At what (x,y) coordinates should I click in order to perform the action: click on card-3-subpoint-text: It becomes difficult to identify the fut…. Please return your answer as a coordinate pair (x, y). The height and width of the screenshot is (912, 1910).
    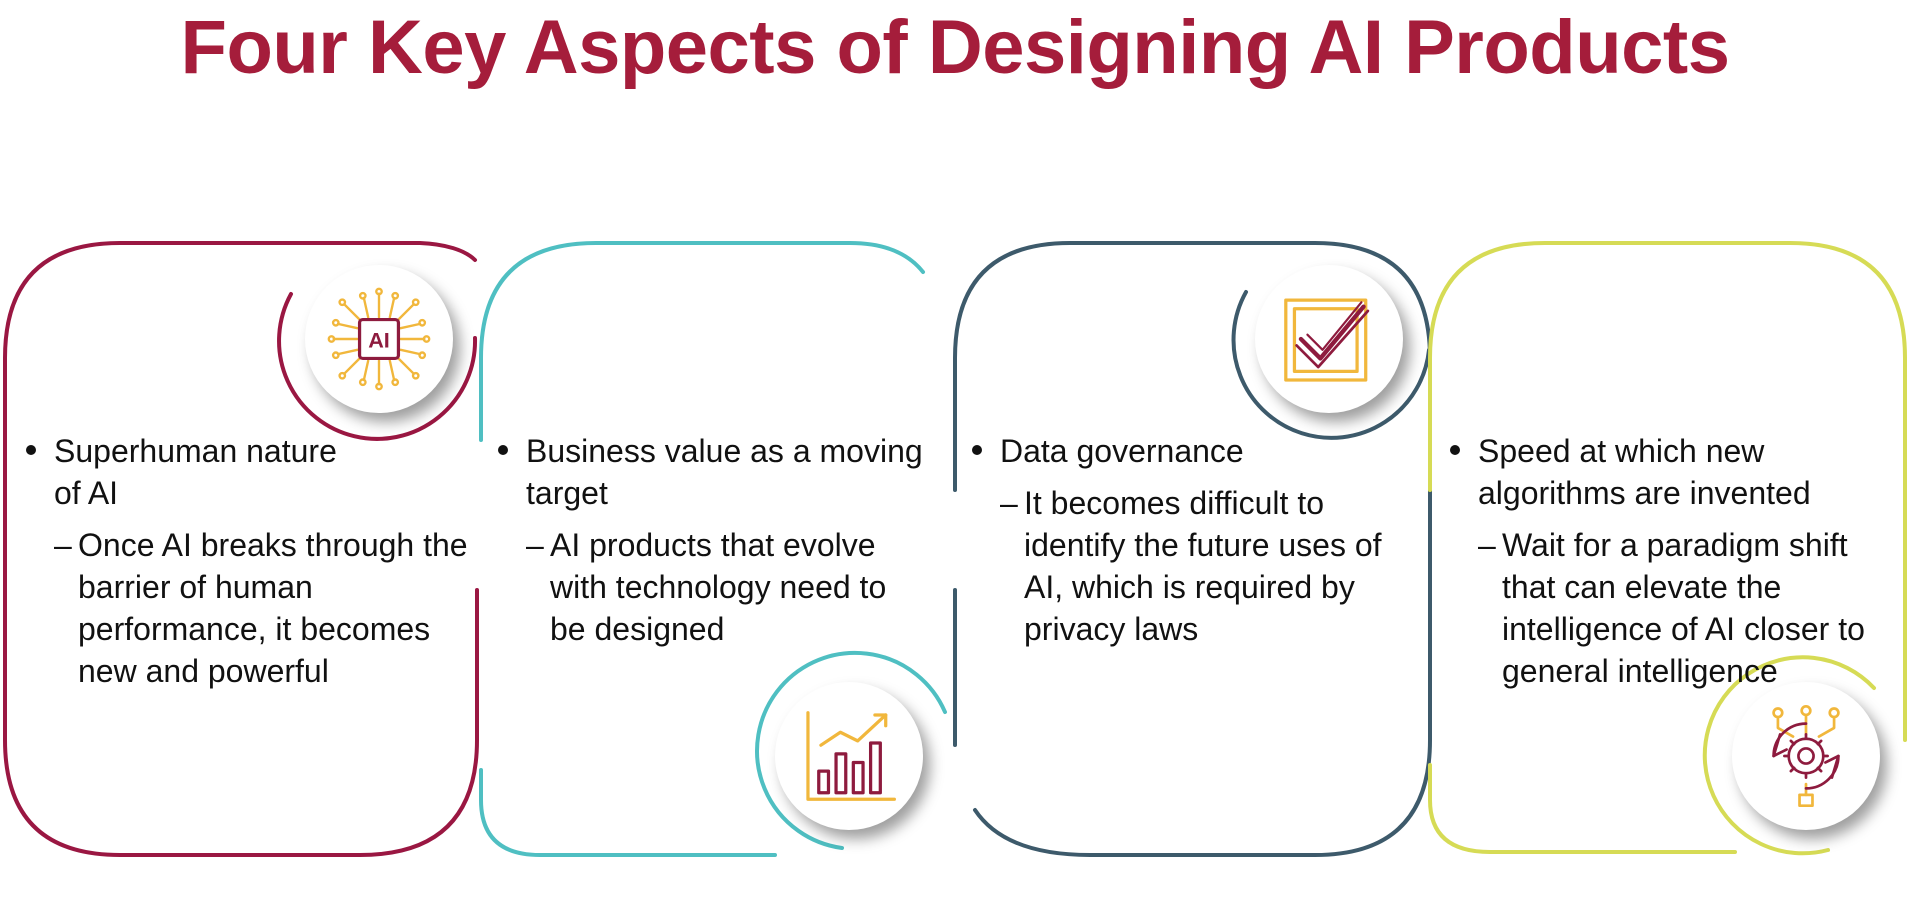
    Looking at the image, I should click on (1203, 566).